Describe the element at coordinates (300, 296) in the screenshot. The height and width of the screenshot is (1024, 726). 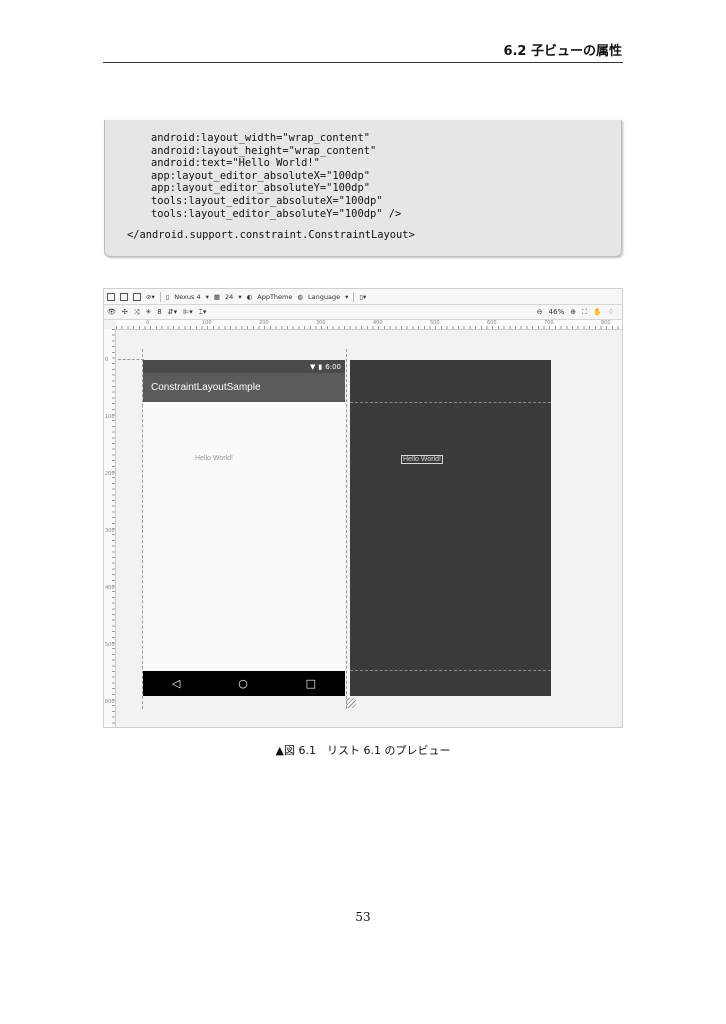
I see `globe-icon: ◍` at that location.